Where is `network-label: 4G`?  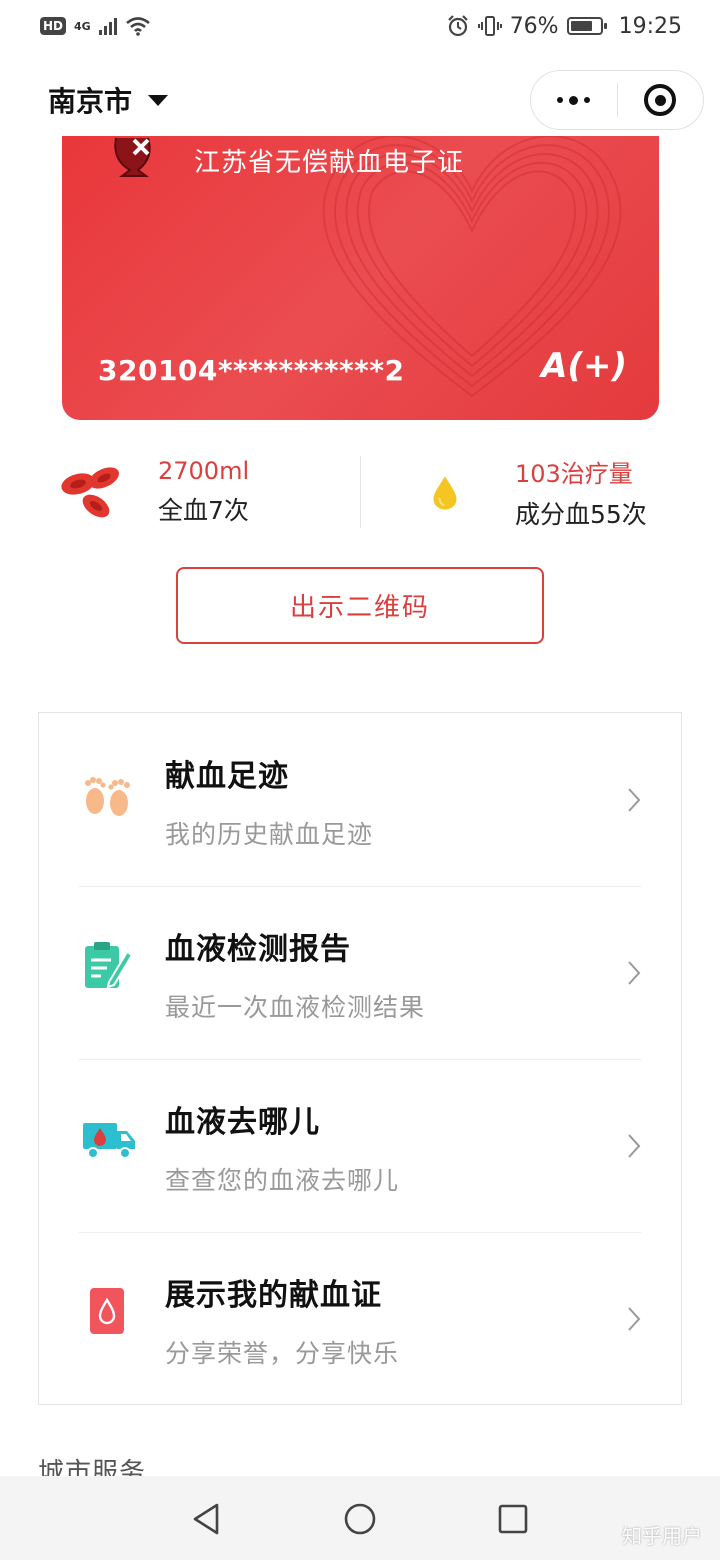
network-label: 4G is located at coordinates (82, 26).